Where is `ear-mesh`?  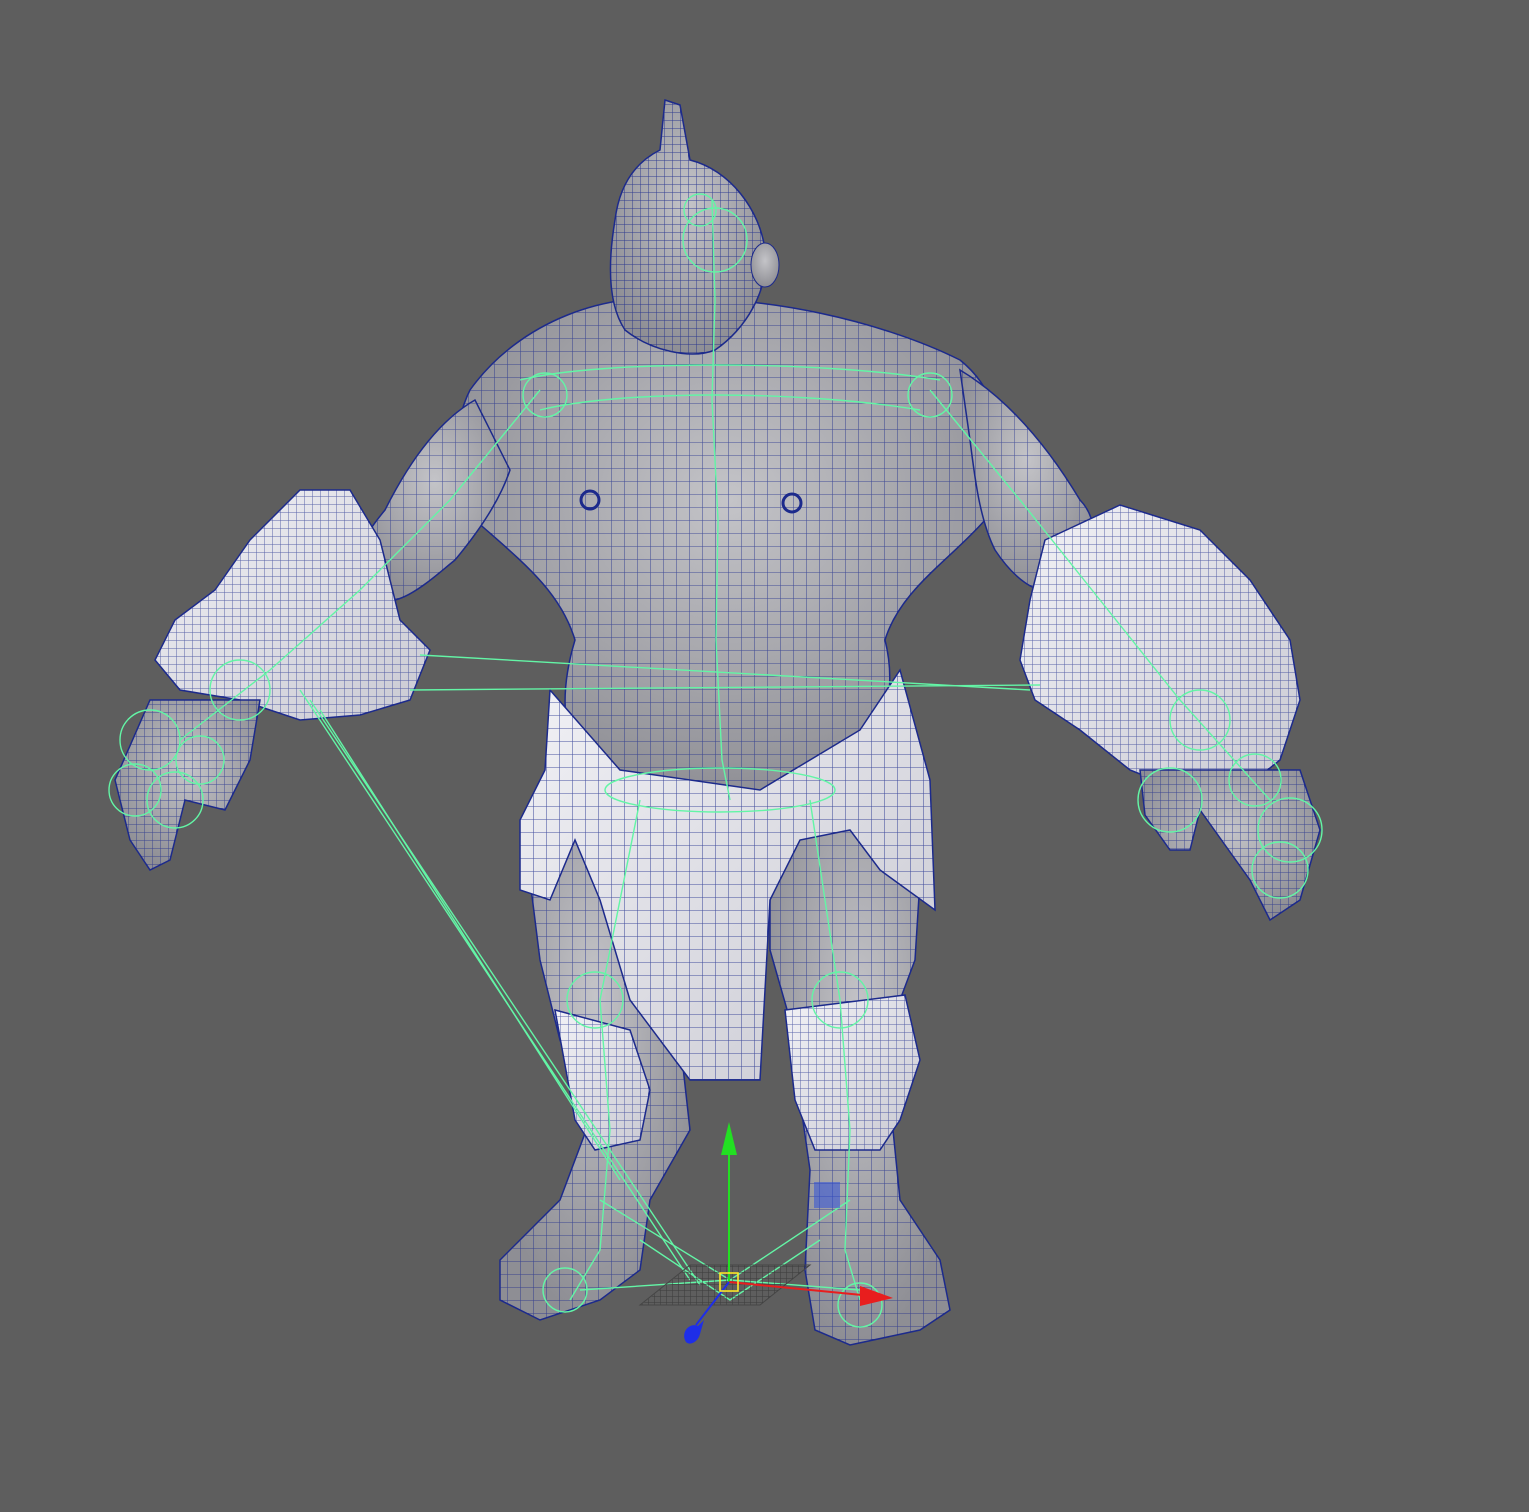
ear-mesh is located at coordinates (765, 265).